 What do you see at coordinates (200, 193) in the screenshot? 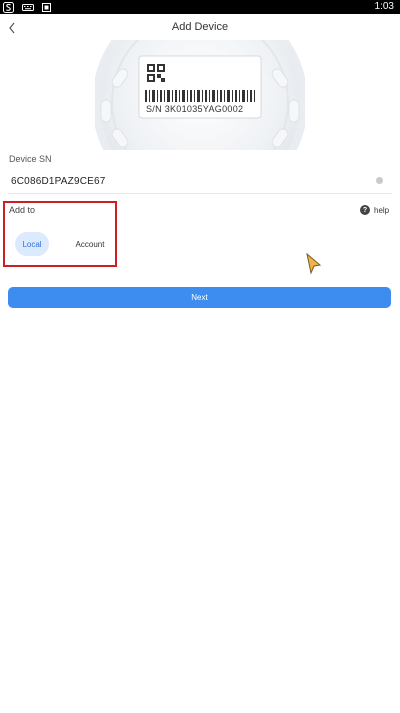
I see `divider` at bounding box center [200, 193].